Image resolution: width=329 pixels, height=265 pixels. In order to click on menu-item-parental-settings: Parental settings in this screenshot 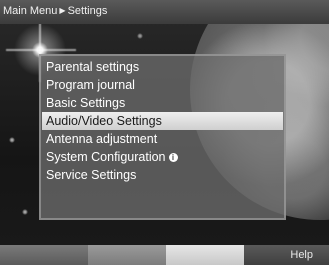, I will do `click(162, 67)`.